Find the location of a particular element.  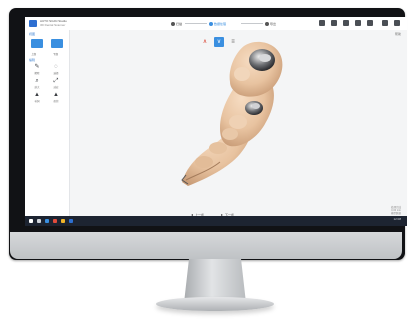

step-label: 扫描 is located at coordinates (179, 23).